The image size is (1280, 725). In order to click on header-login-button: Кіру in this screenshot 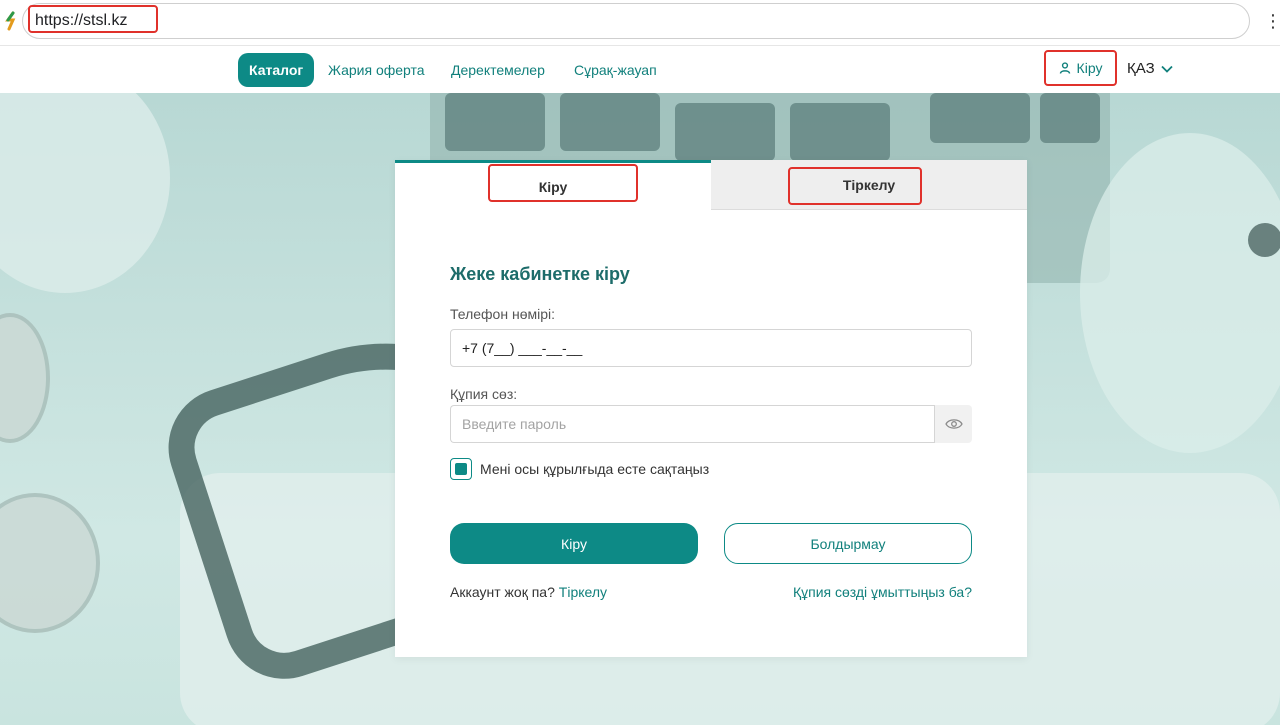, I will do `click(1080, 68)`.